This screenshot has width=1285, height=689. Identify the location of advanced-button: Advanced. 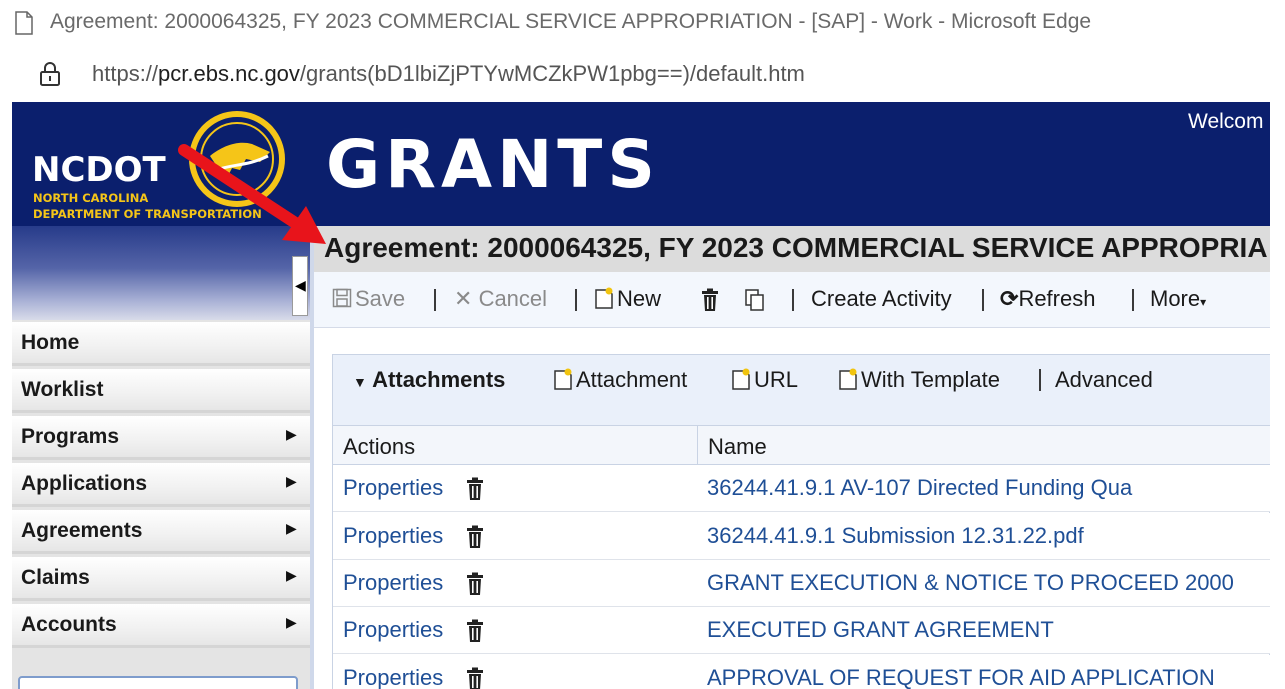
(1104, 380).